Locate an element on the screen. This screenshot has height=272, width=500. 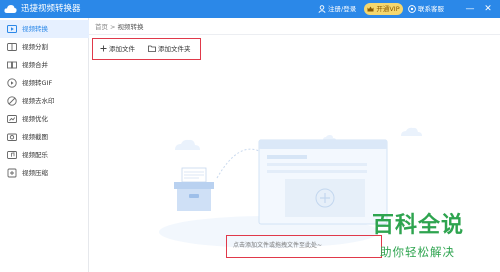
breadcrumb-current: 视频转换 is located at coordinates (130, 27).